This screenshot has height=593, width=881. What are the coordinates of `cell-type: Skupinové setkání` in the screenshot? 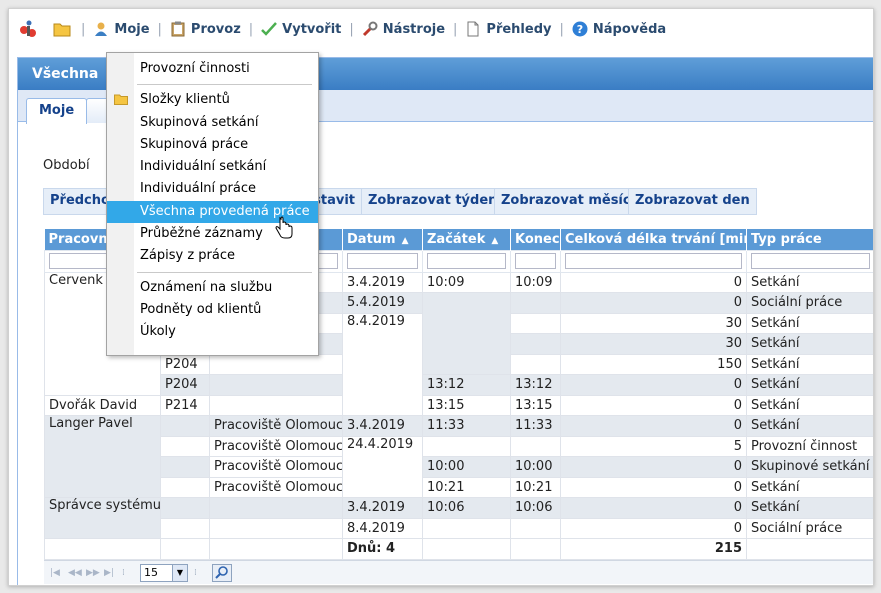 It's located at (809, 467).